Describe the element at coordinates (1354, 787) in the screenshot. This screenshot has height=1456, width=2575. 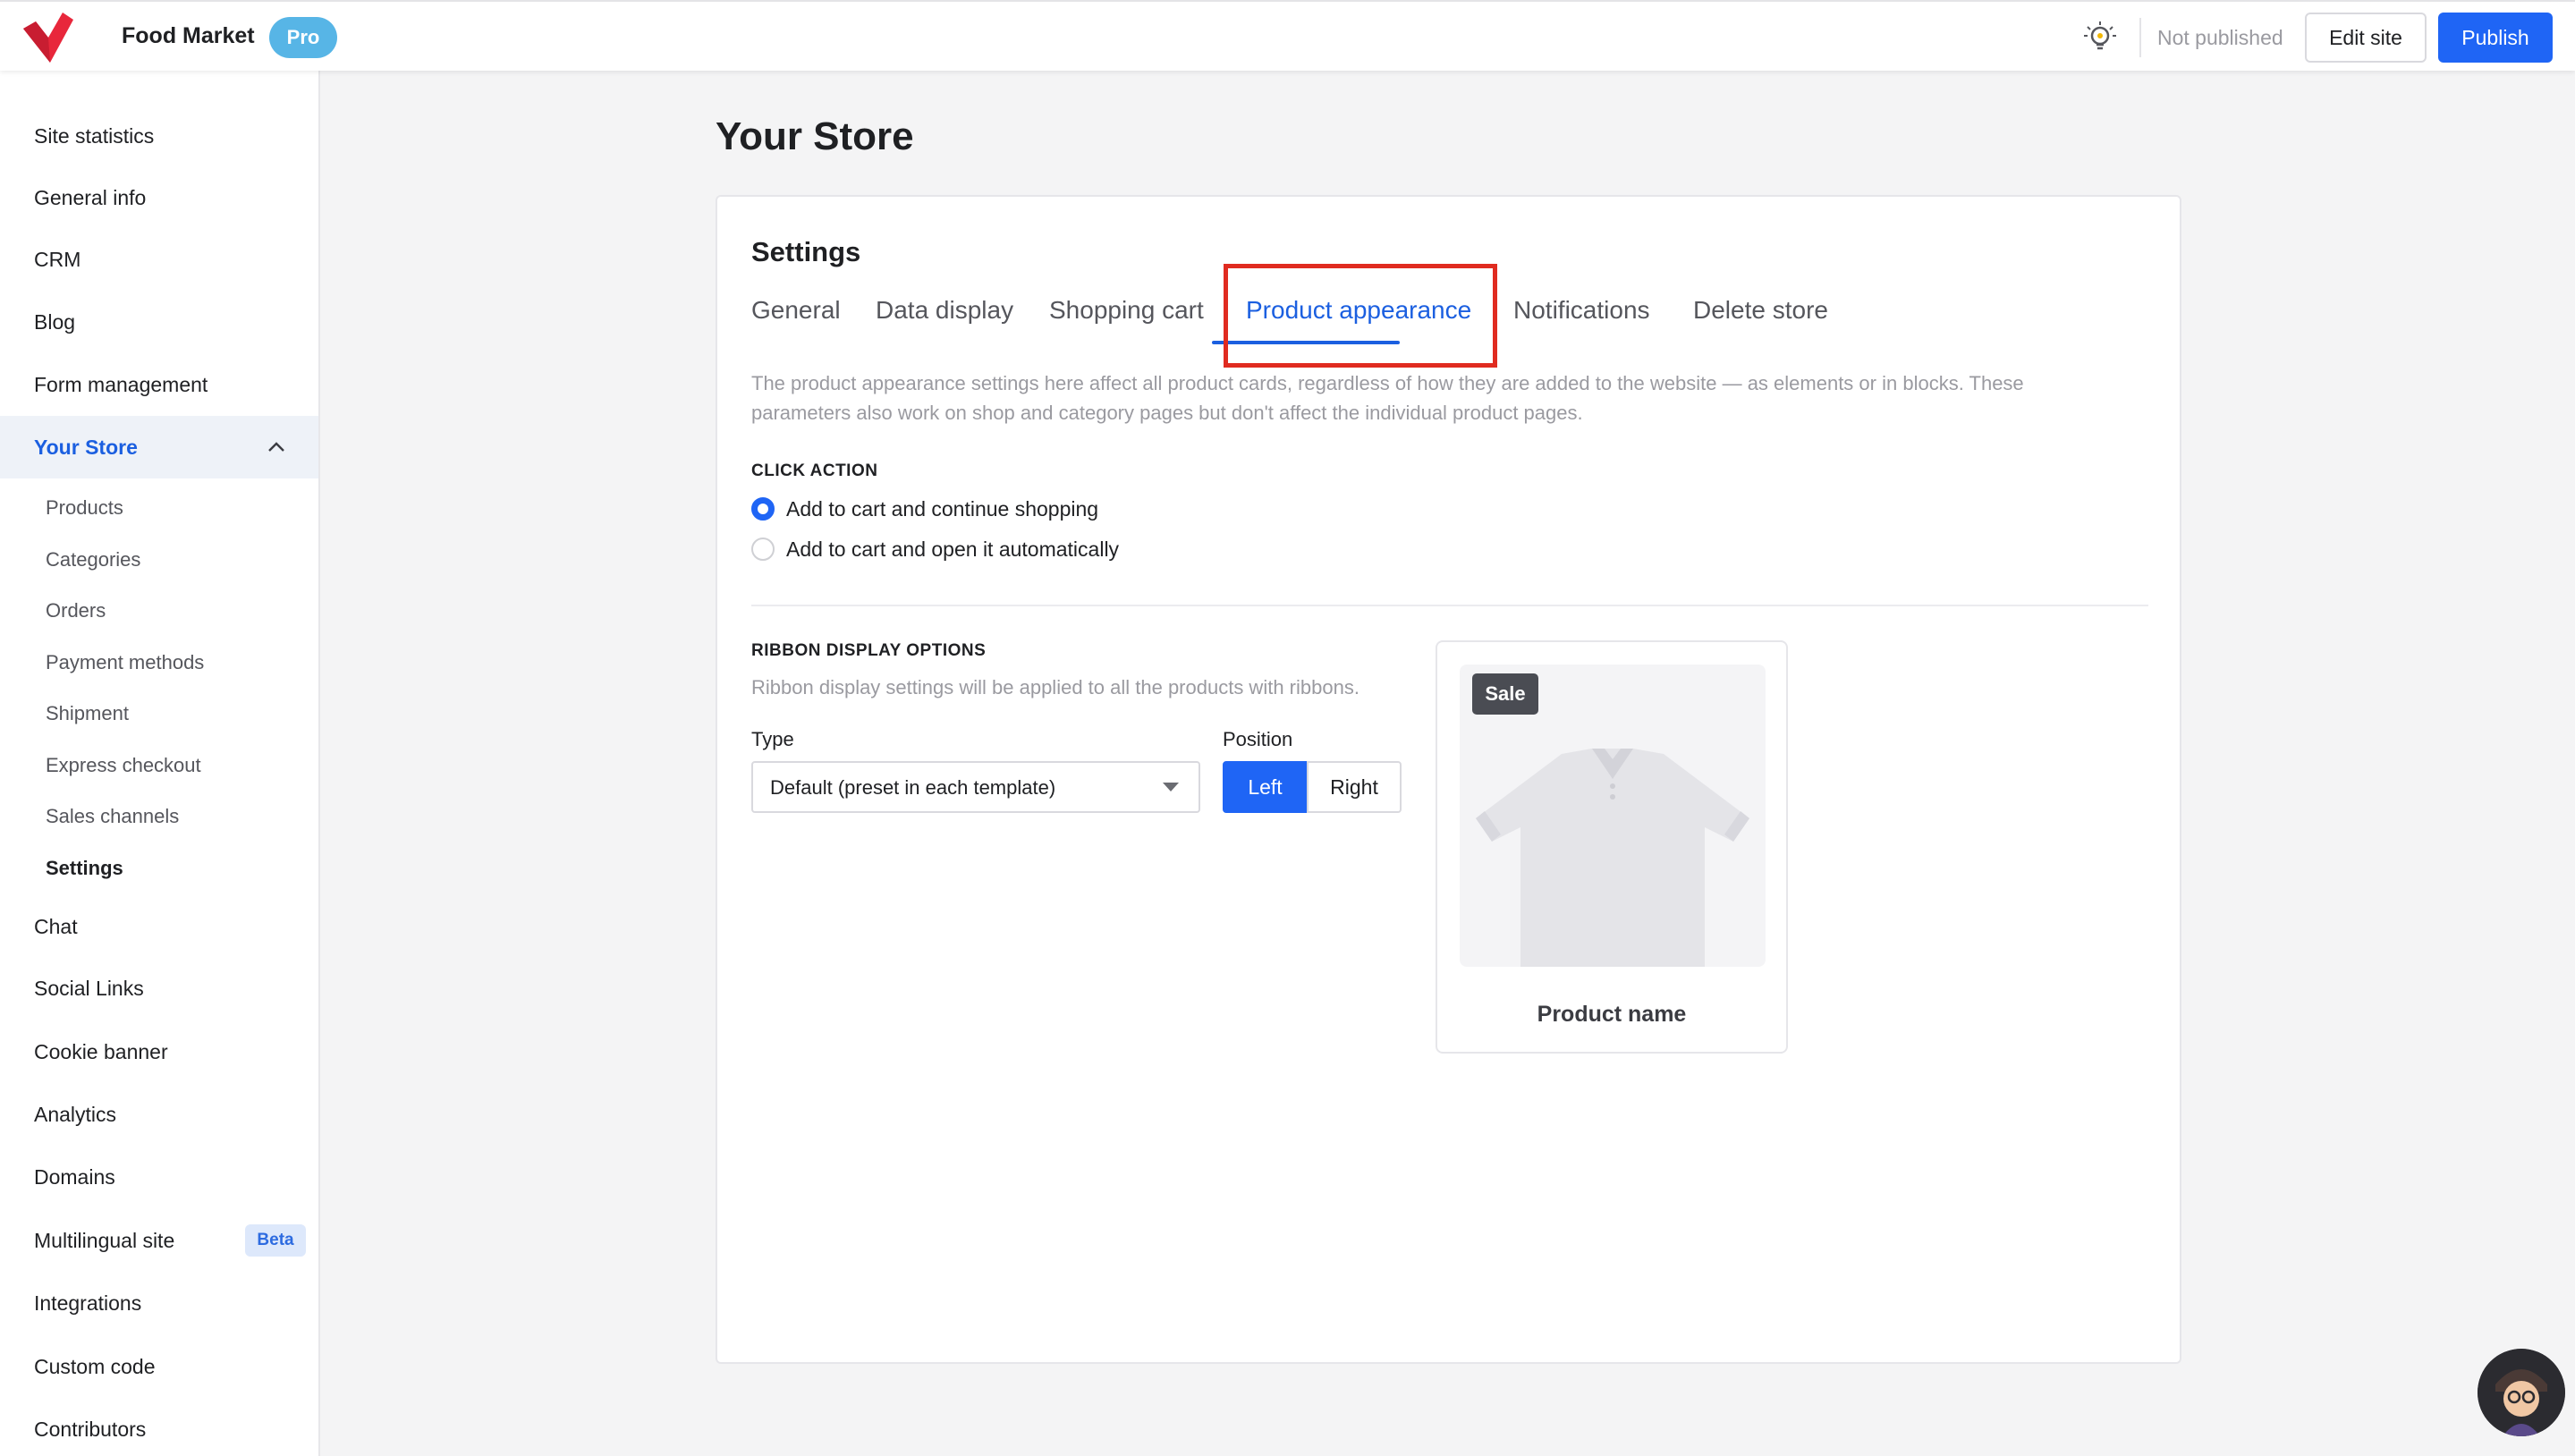
I see `position-right-button: Right` at that location.